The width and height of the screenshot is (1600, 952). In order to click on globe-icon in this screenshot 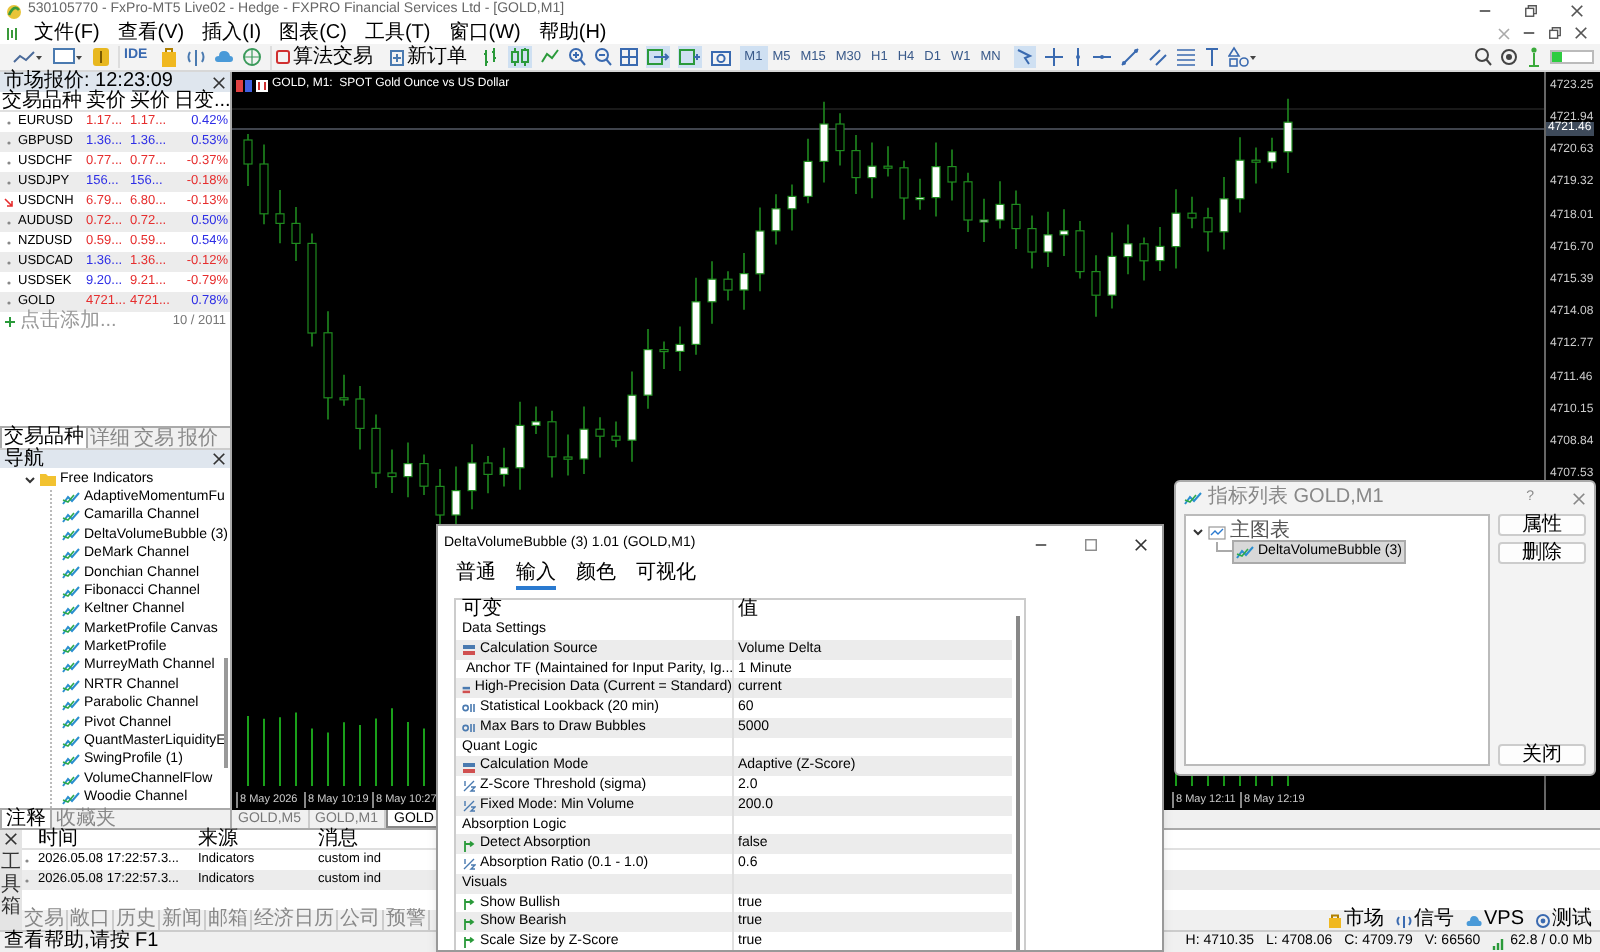, I will do `click(251, 57)`.